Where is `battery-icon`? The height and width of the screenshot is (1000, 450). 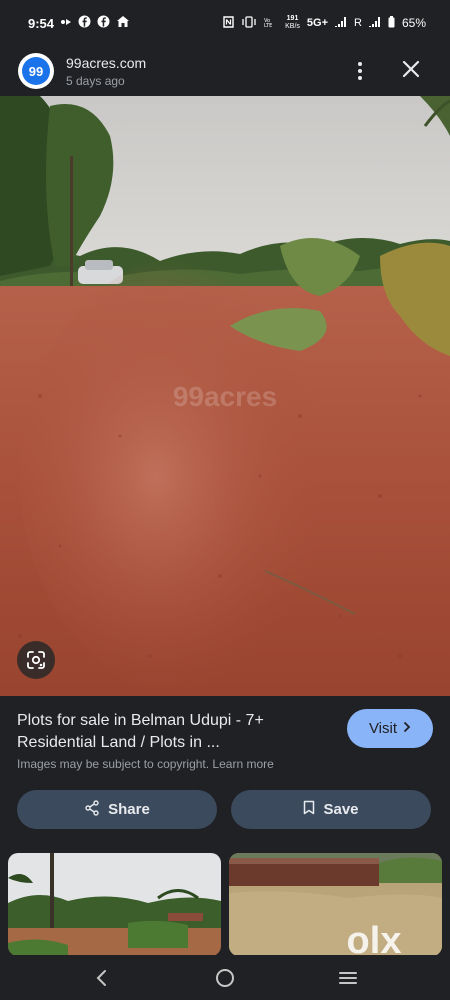 battery-icon is located at coordinates (391, 23).